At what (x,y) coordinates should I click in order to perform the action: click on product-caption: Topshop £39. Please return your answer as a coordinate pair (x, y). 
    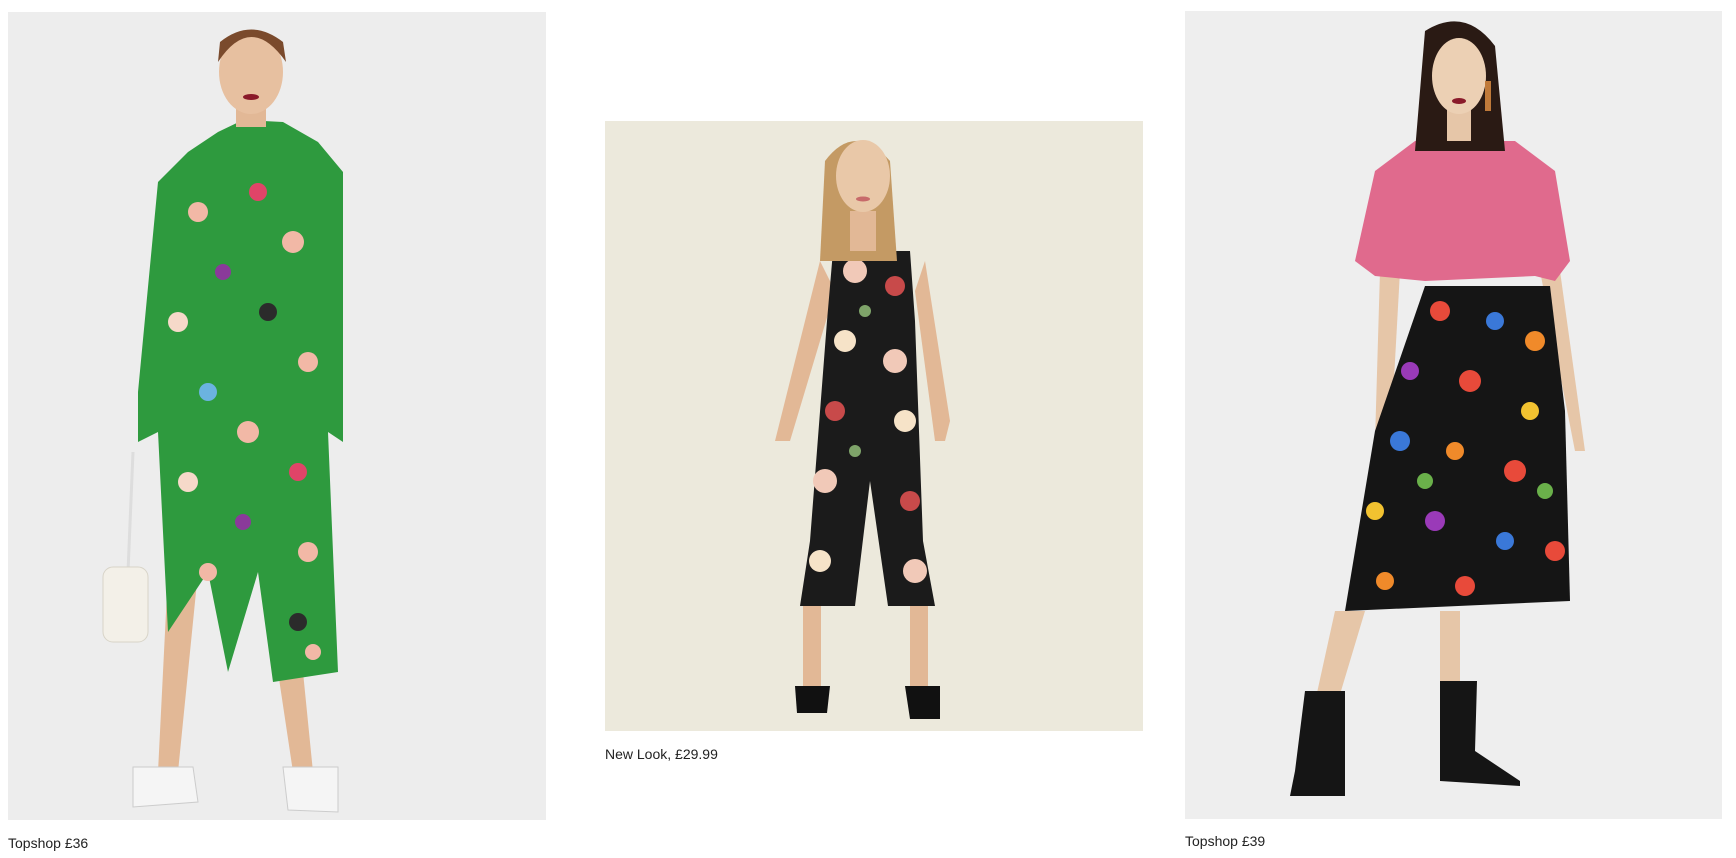
    Looking at the image, I should click on (1225, 841).